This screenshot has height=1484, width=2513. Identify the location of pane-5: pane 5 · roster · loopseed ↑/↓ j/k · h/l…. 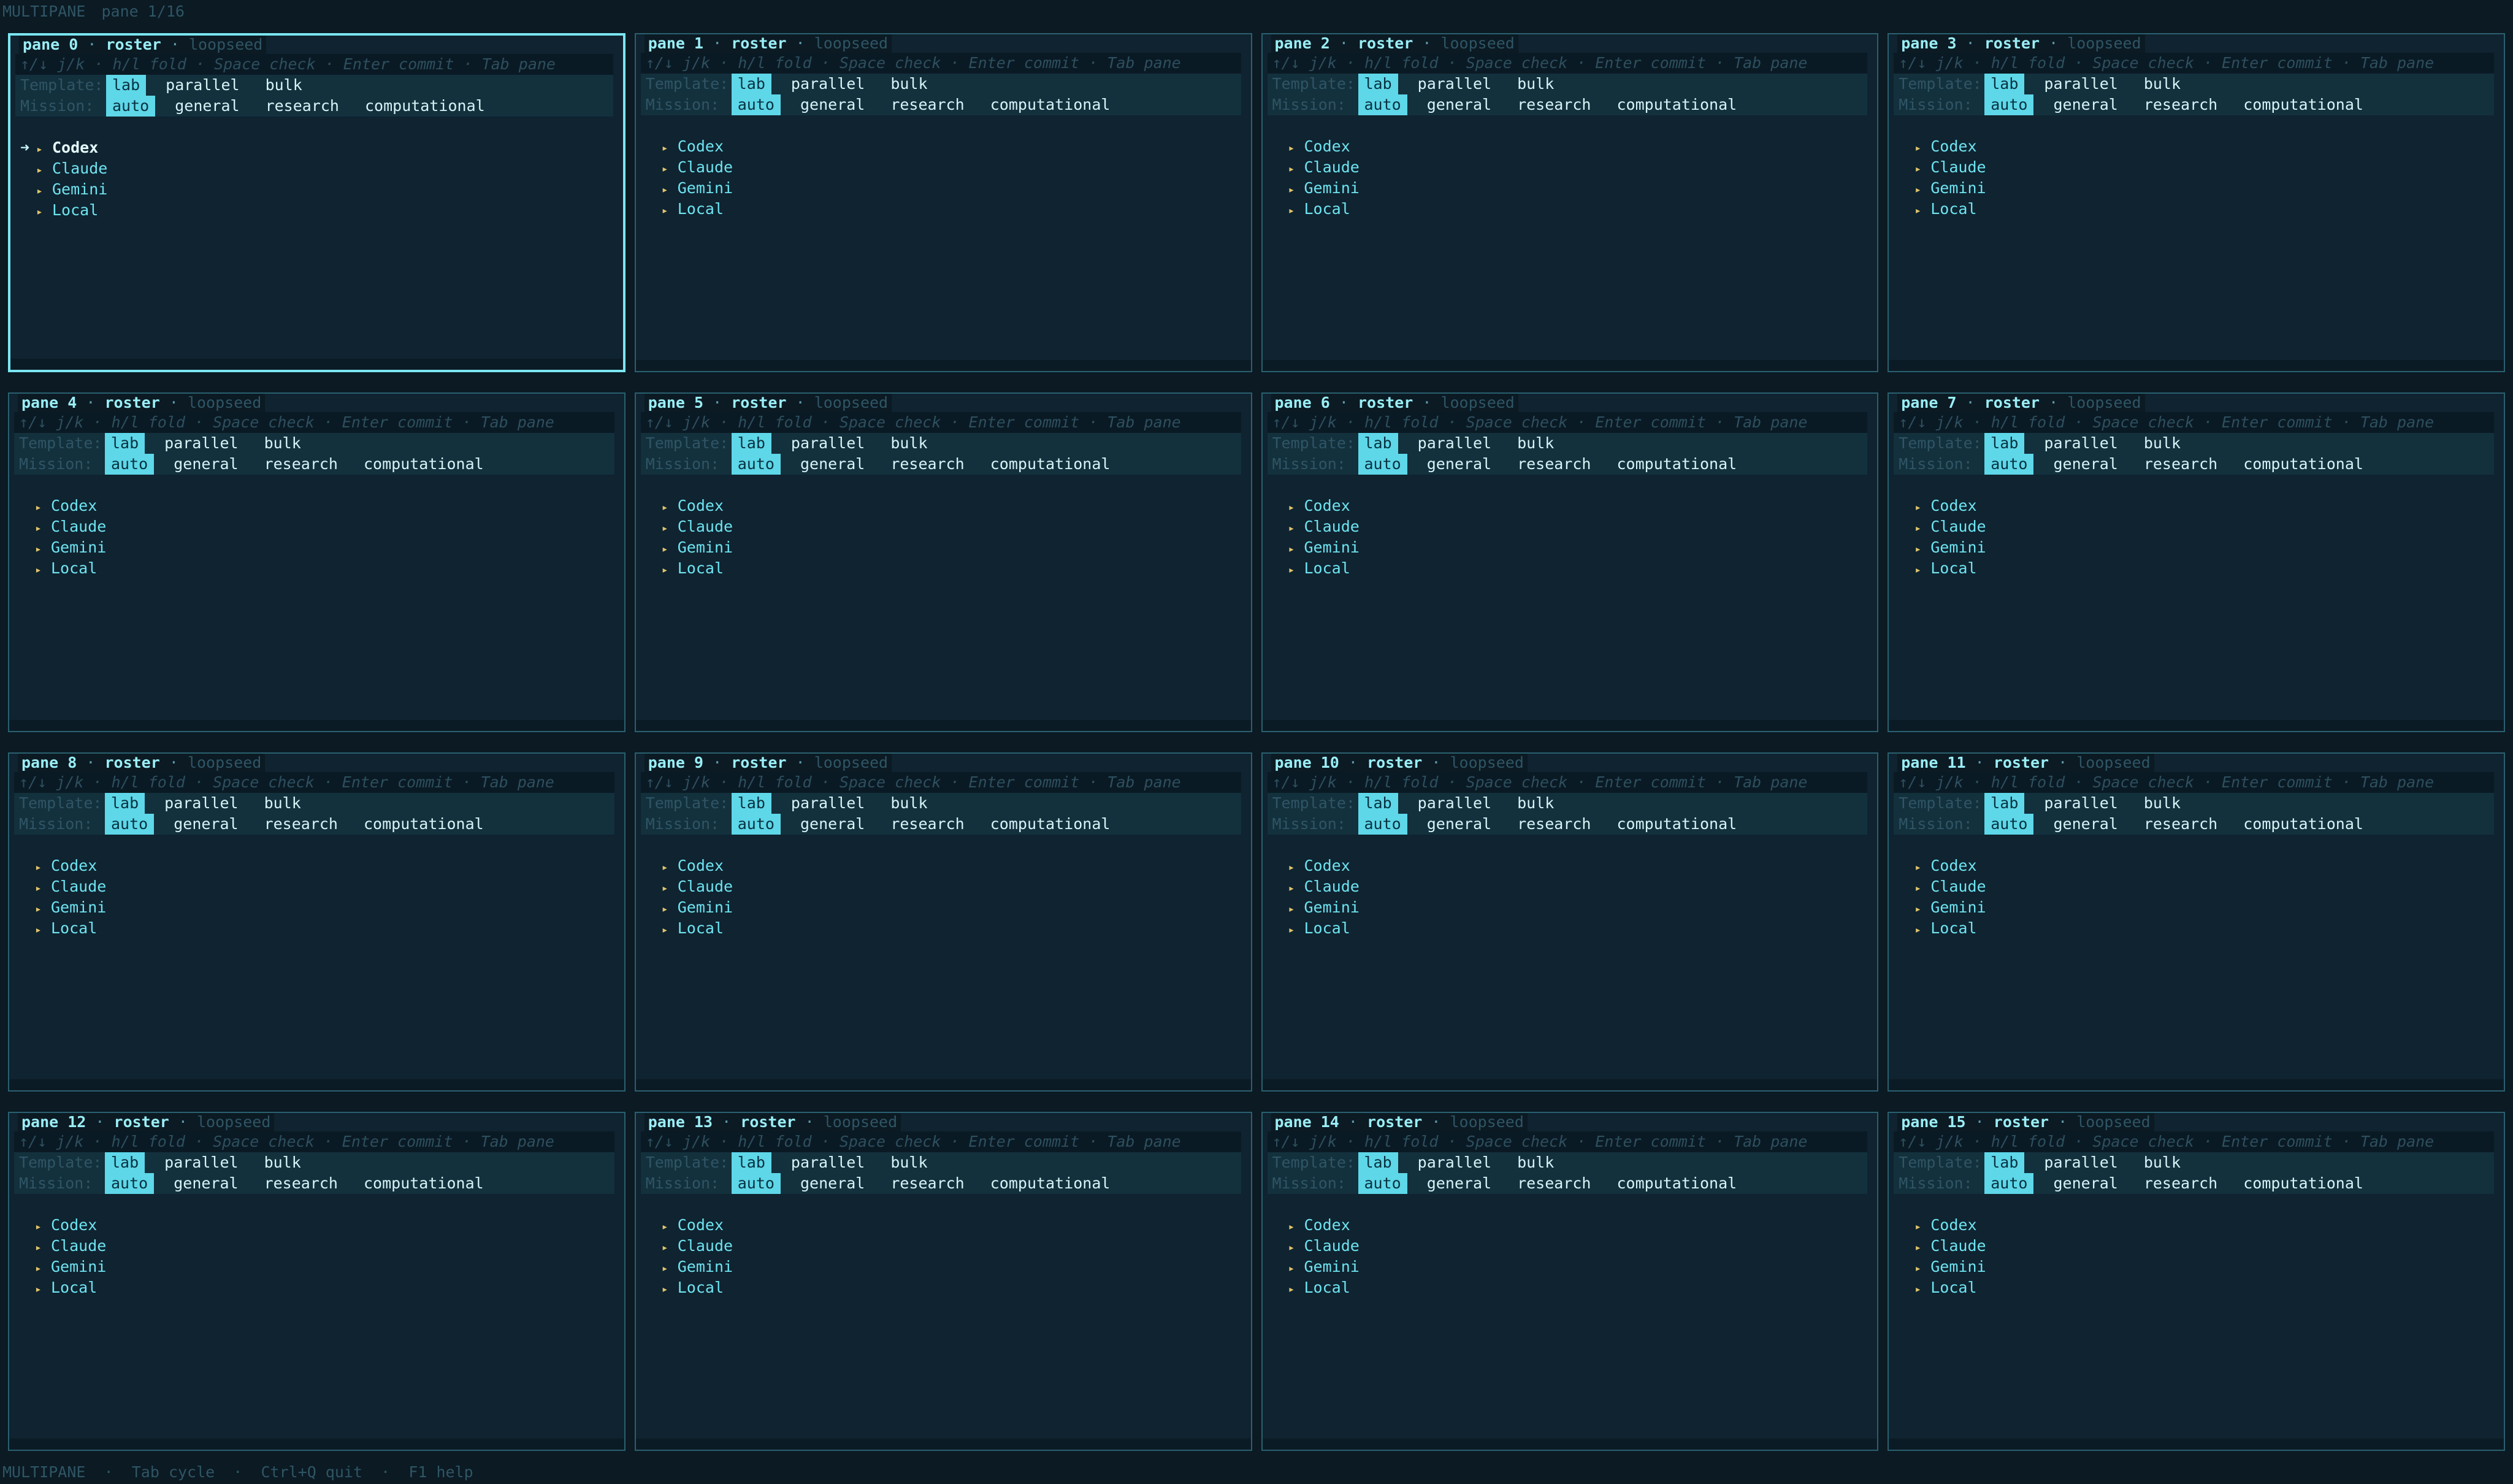
(943, 562).